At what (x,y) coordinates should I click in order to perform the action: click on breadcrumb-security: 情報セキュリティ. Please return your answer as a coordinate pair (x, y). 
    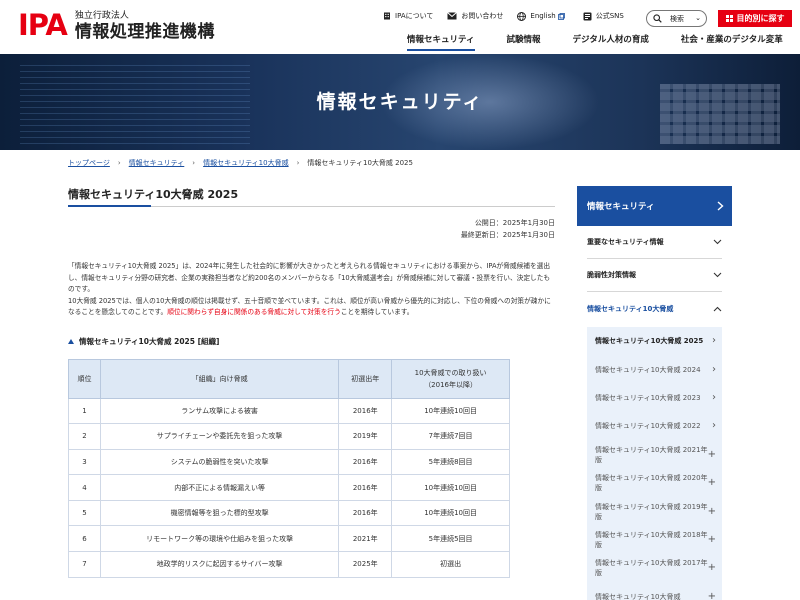
    Looking at the image, I should click on (157, 163).